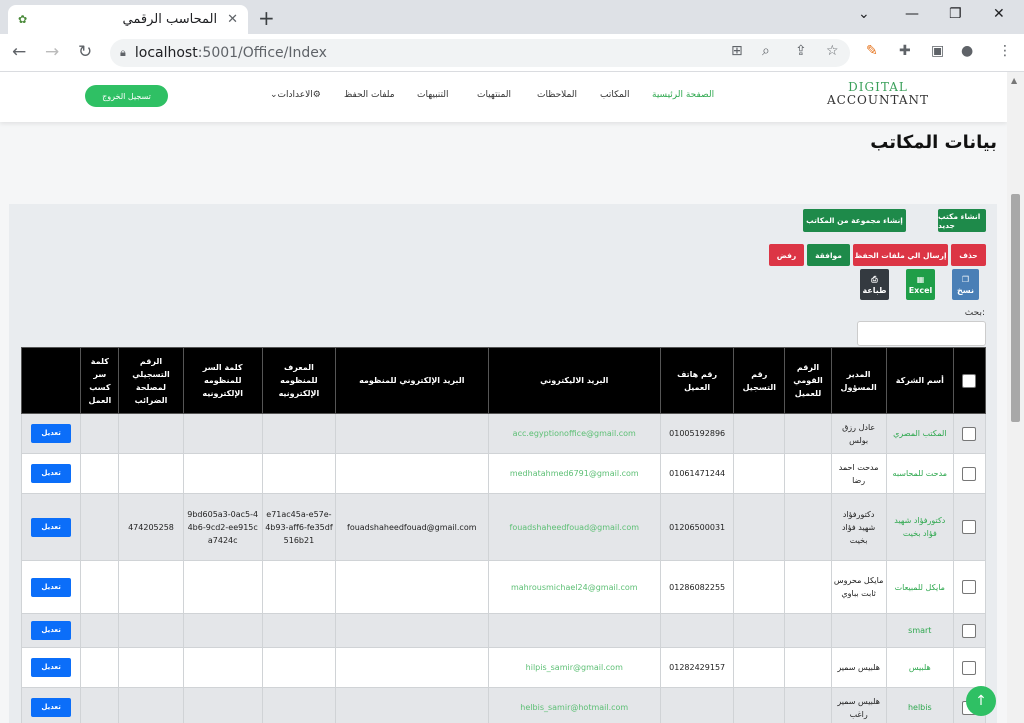  I want to click on share-icon: ⇪, so click(801, 51).